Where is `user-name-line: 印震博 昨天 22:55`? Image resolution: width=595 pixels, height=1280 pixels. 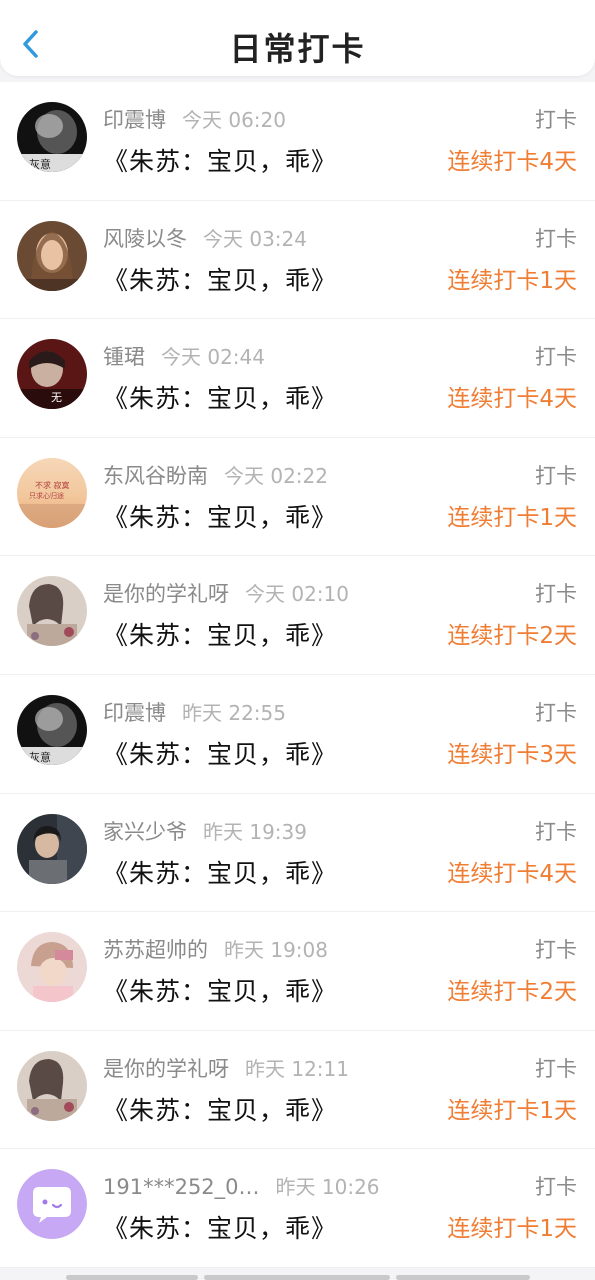
user-name-line: 印震博 昨天 22:55 is located at coordinates (194, 712).